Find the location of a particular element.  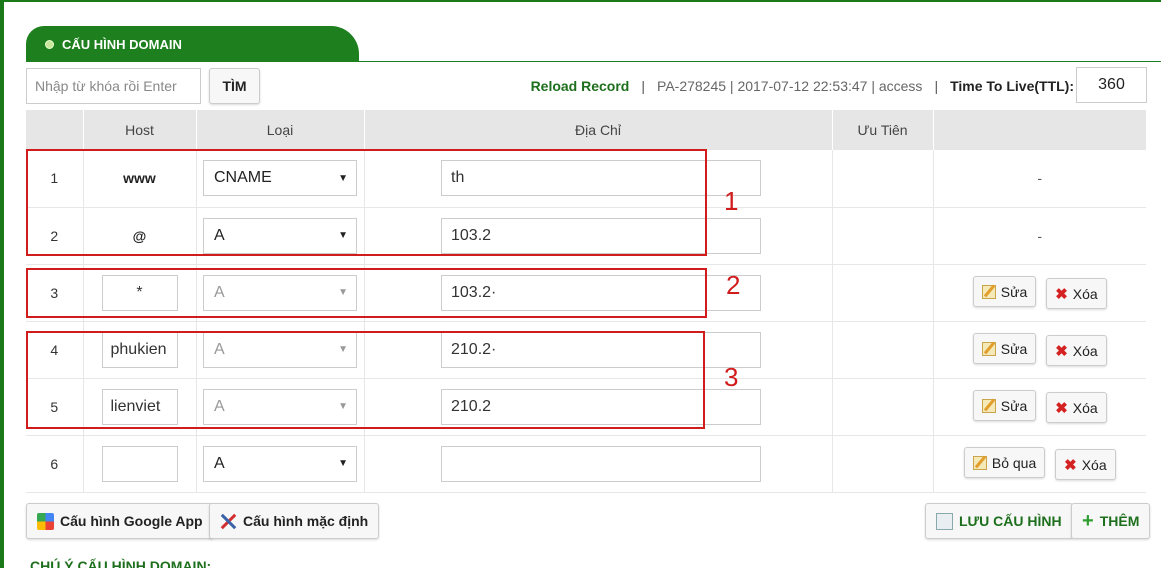

add-record-button: + THÊM is located at coordinates (1111, 521).